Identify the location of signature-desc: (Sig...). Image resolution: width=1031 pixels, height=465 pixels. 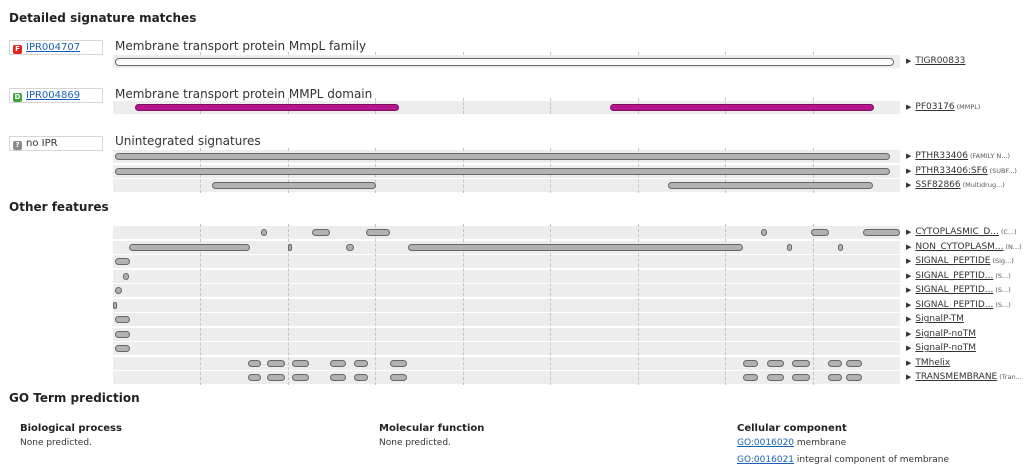
(1003, 261).